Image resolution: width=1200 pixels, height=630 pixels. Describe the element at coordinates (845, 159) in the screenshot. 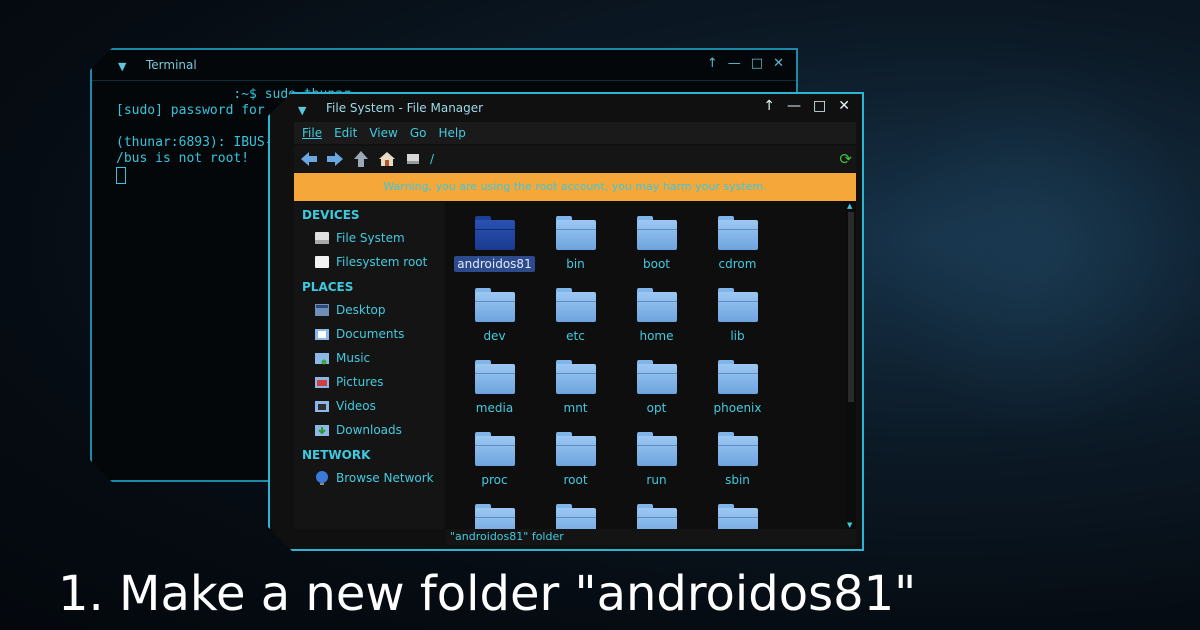

I see `reload-icon: ⟳` at that location.